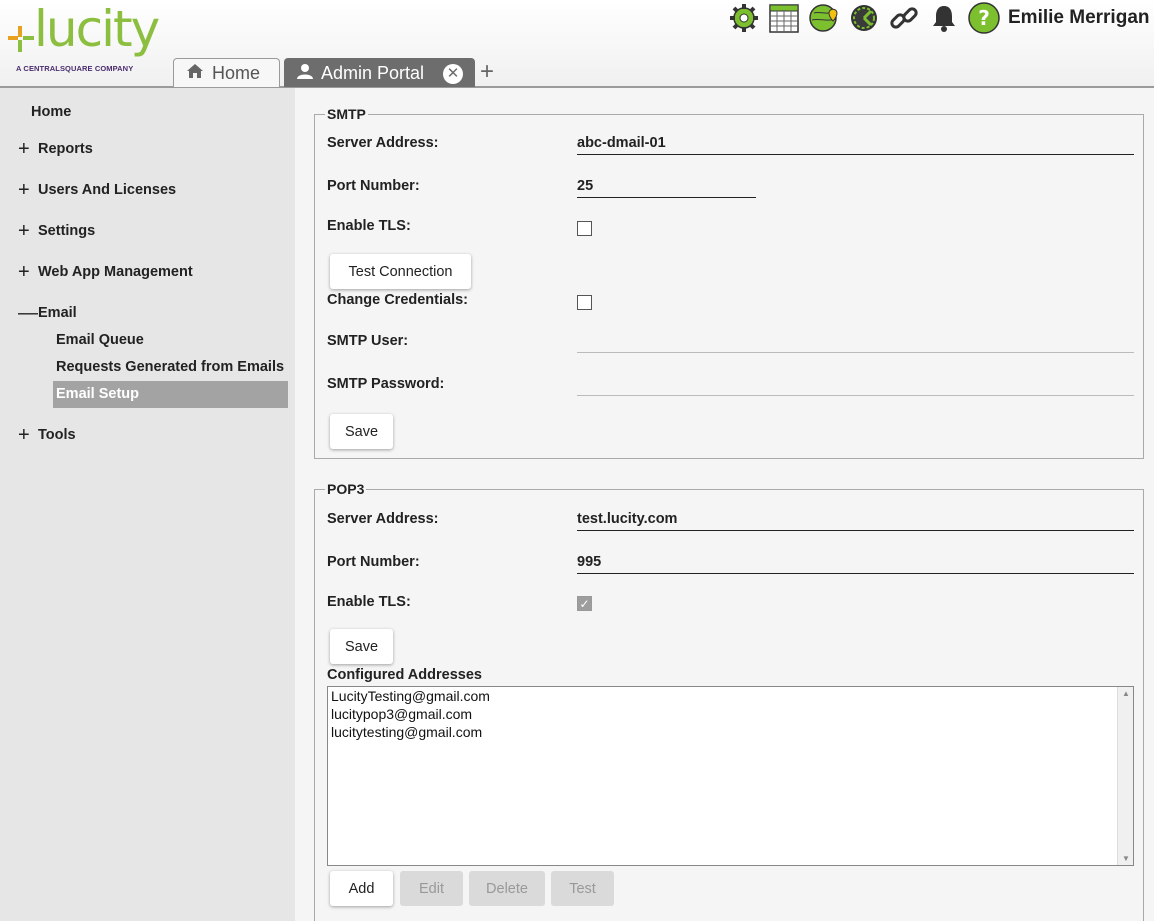  What do you see at coordinates (1079, 18) in the screenshot?
I see `user-name: Emilie Merrigan` at bounding box center [1079, 18].